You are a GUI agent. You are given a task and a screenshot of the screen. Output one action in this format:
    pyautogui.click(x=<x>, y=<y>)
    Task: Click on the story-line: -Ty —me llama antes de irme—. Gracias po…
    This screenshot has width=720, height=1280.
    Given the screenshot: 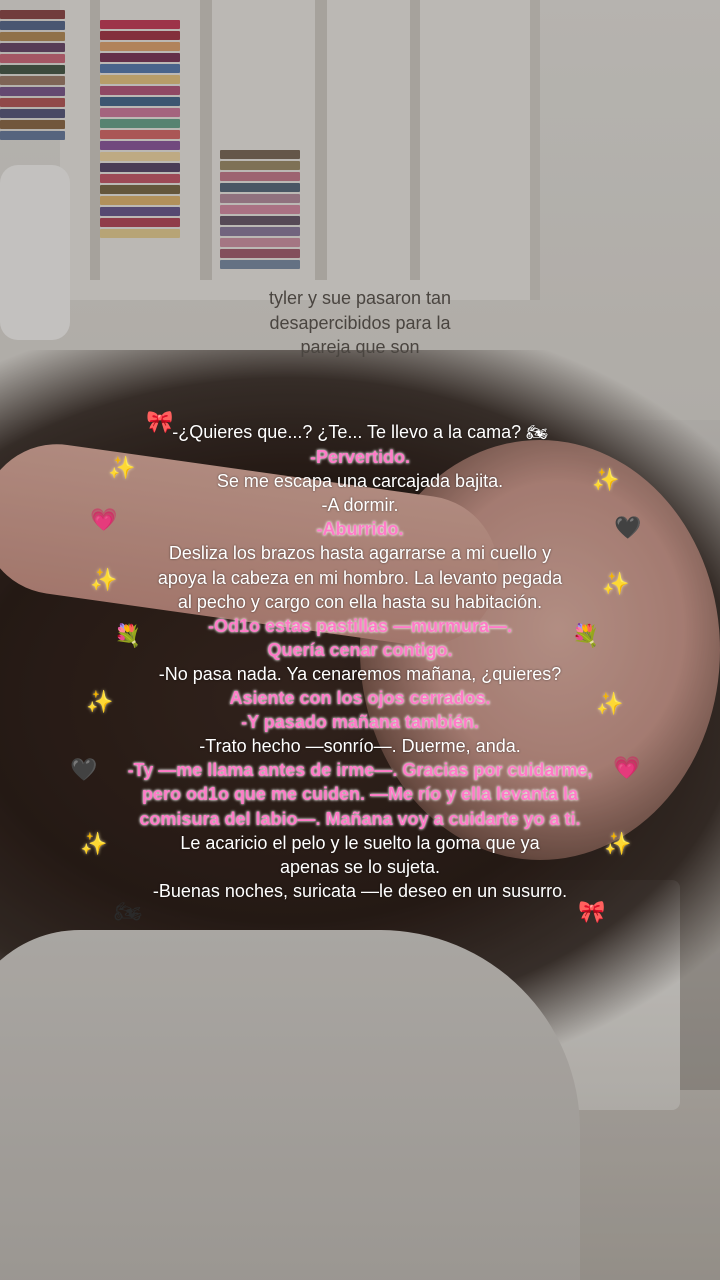 What is the action you would take?
    pyautogui.click(x=360, y=770)
    